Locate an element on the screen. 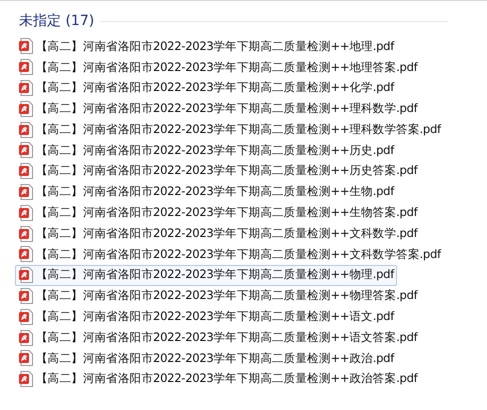 The image size is (487, 410). file-item: 【高二】河南省洛阳市2022-2023学年下期高二质量检测++语文.pdf is located at coordinates (206, 317).